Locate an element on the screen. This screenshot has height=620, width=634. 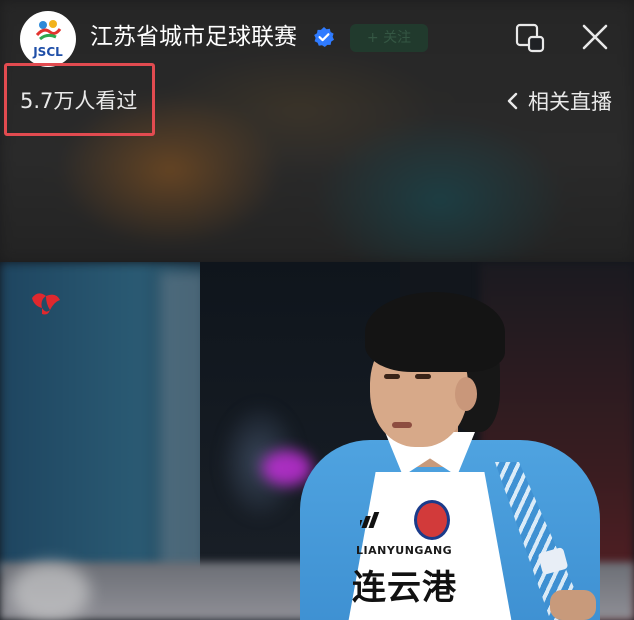
player-eye-left is located at coordinates (392, 376).